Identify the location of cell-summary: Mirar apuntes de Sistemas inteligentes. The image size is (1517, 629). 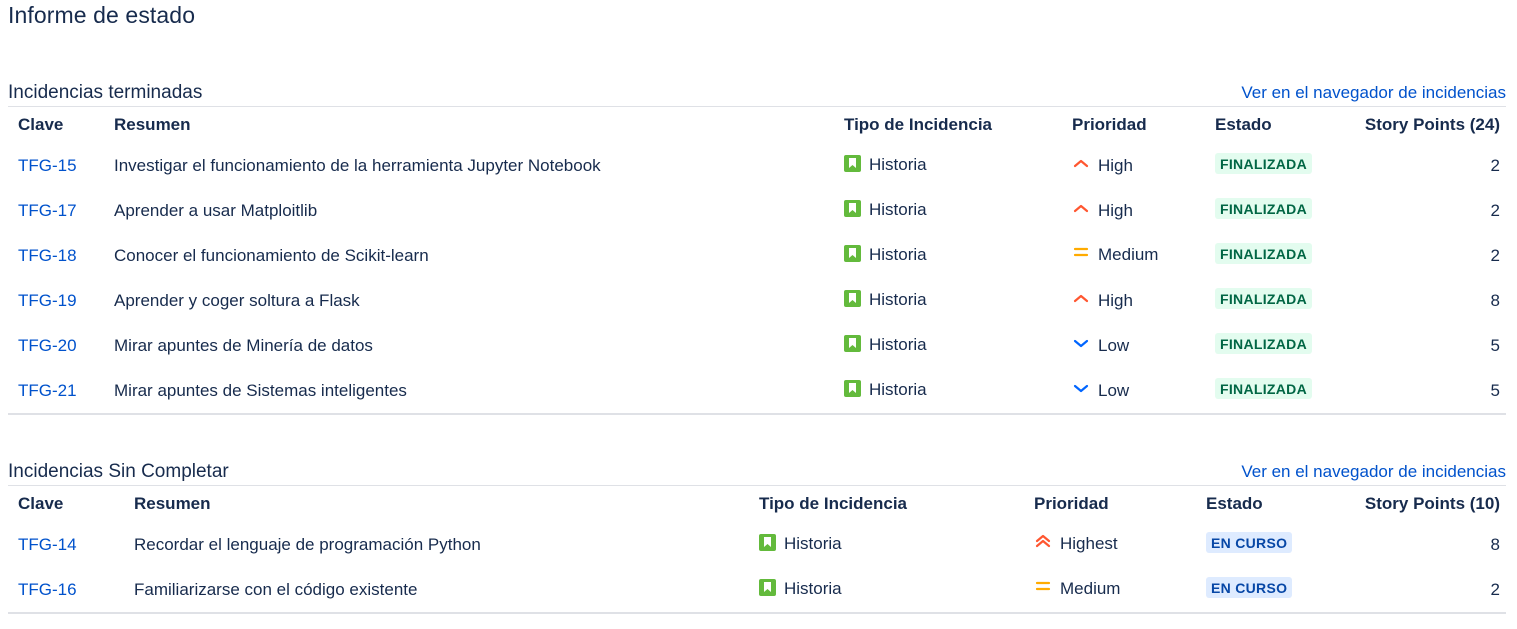
(469, 391).